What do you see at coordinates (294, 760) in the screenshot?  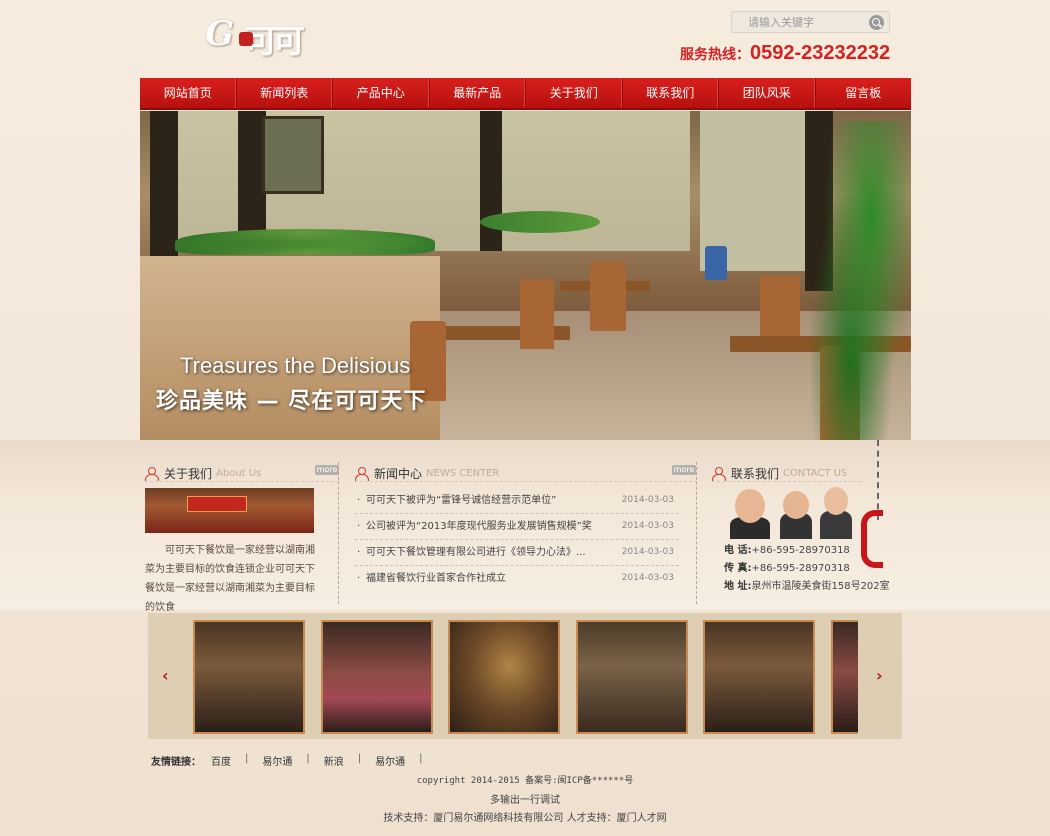 I see `friend-links: 友情链接： 百度 | 易尔通 | 新浪 | 易尔通 |` at bounding box center [294, 760].